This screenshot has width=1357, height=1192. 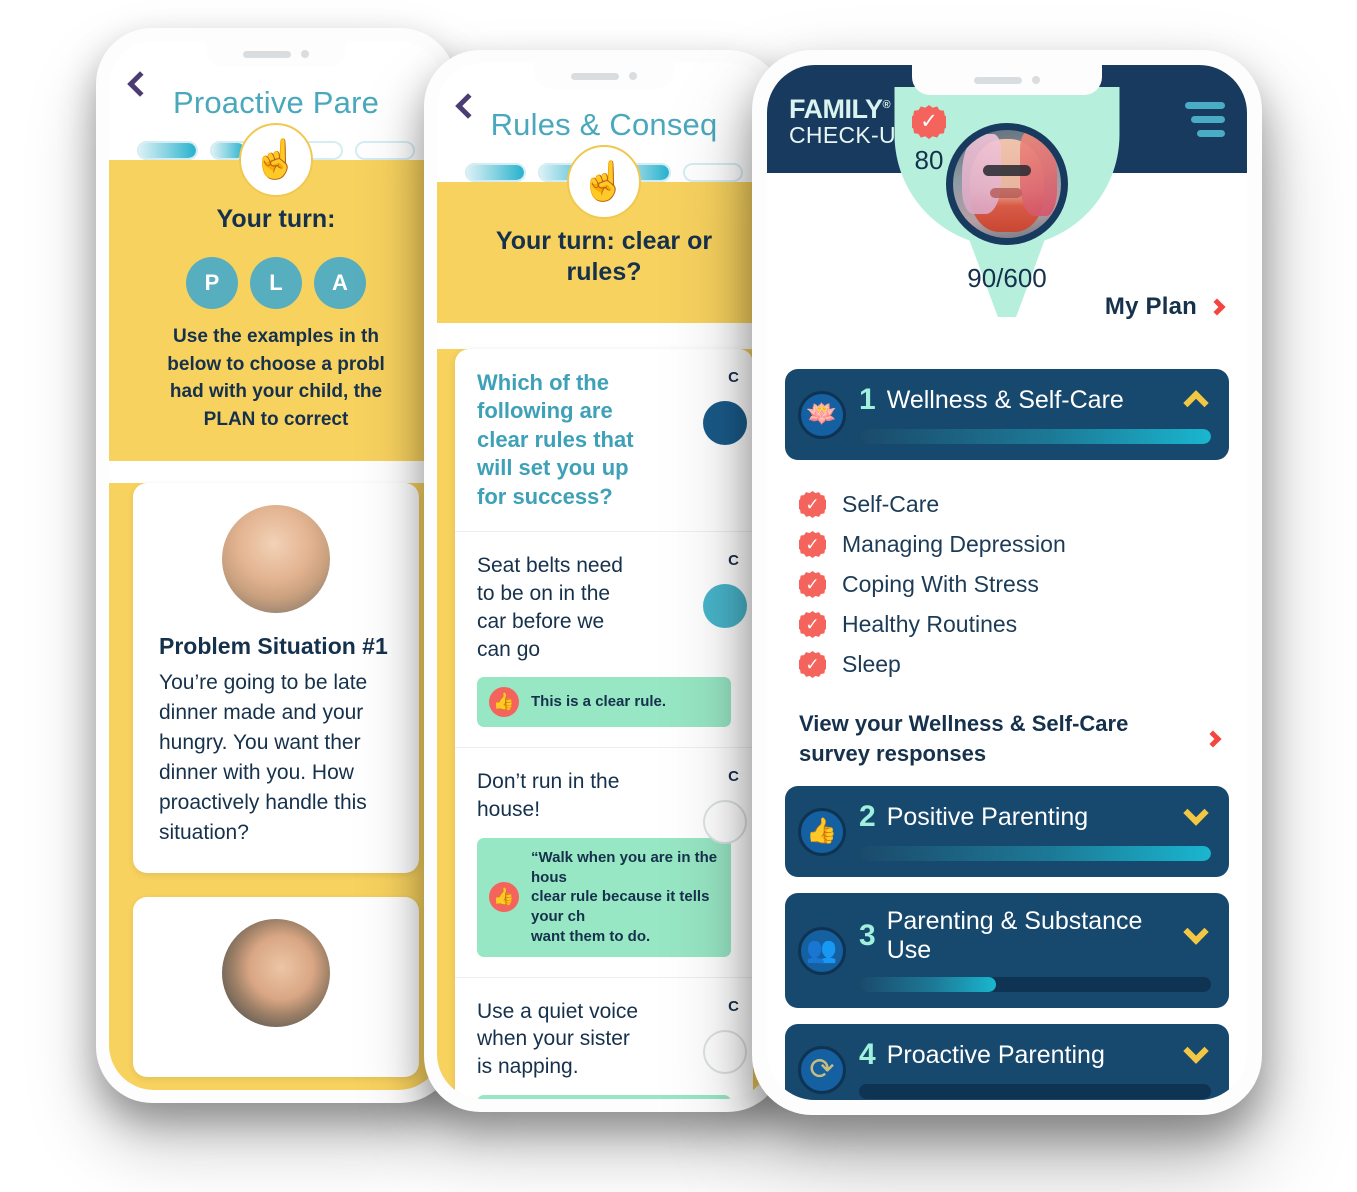 What do you see at coordinates (822, 414) in the screenshot?
I see `lotus-flower-icon: 🪷` at bounding box center [822, 414].